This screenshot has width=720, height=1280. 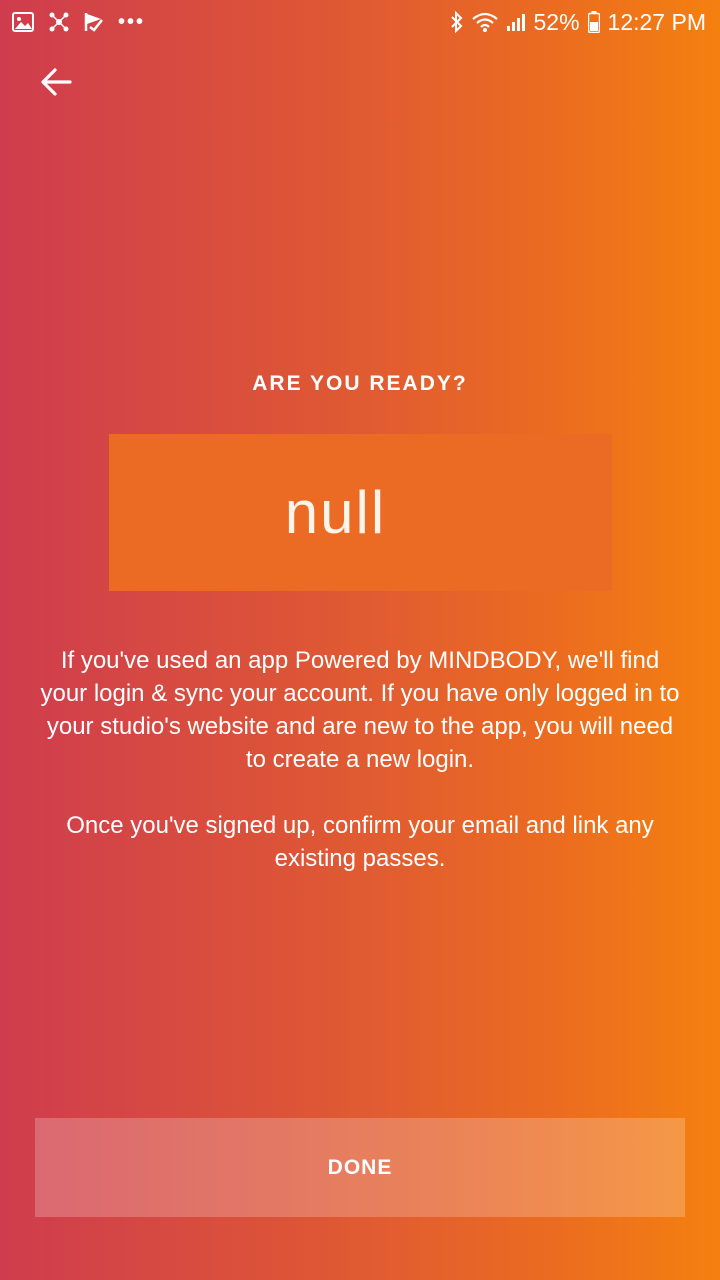 I want to click on bluetooth-icon, so click(x=457, y=22).